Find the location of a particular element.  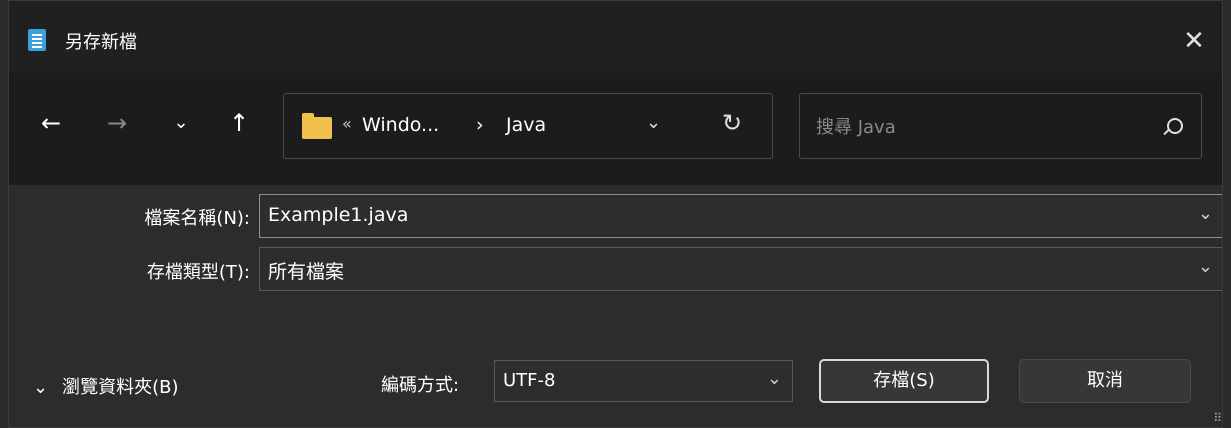

notepad-icon is located at coordinates (37, 40).